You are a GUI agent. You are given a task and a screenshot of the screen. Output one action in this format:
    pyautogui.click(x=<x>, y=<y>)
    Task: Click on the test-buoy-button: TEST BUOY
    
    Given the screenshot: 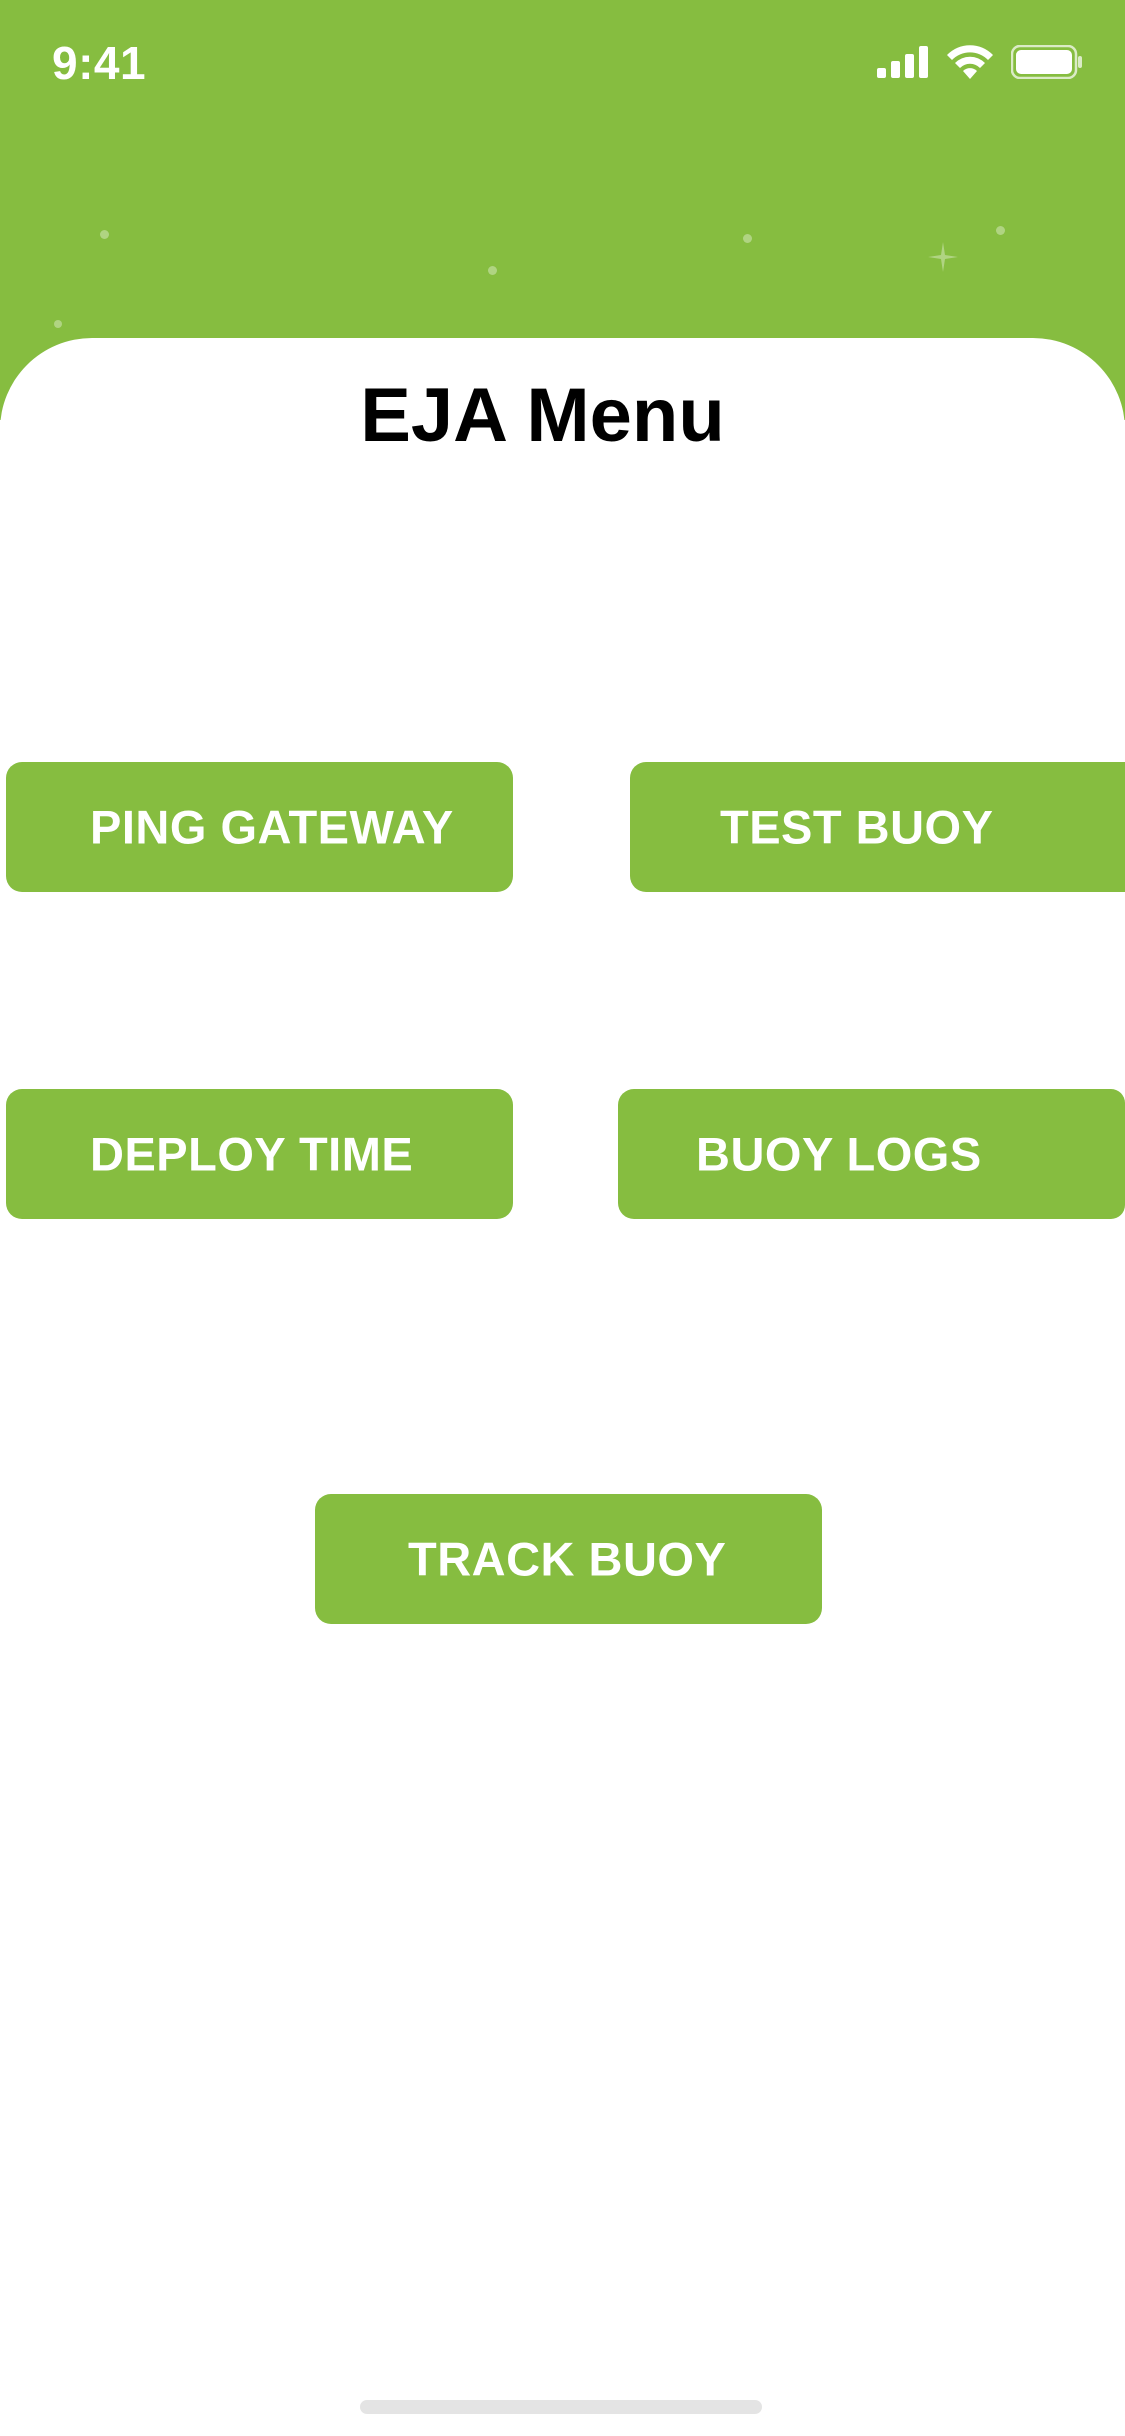 What is the action you would take?
    pyautogui.click(x=877, y=827)
    